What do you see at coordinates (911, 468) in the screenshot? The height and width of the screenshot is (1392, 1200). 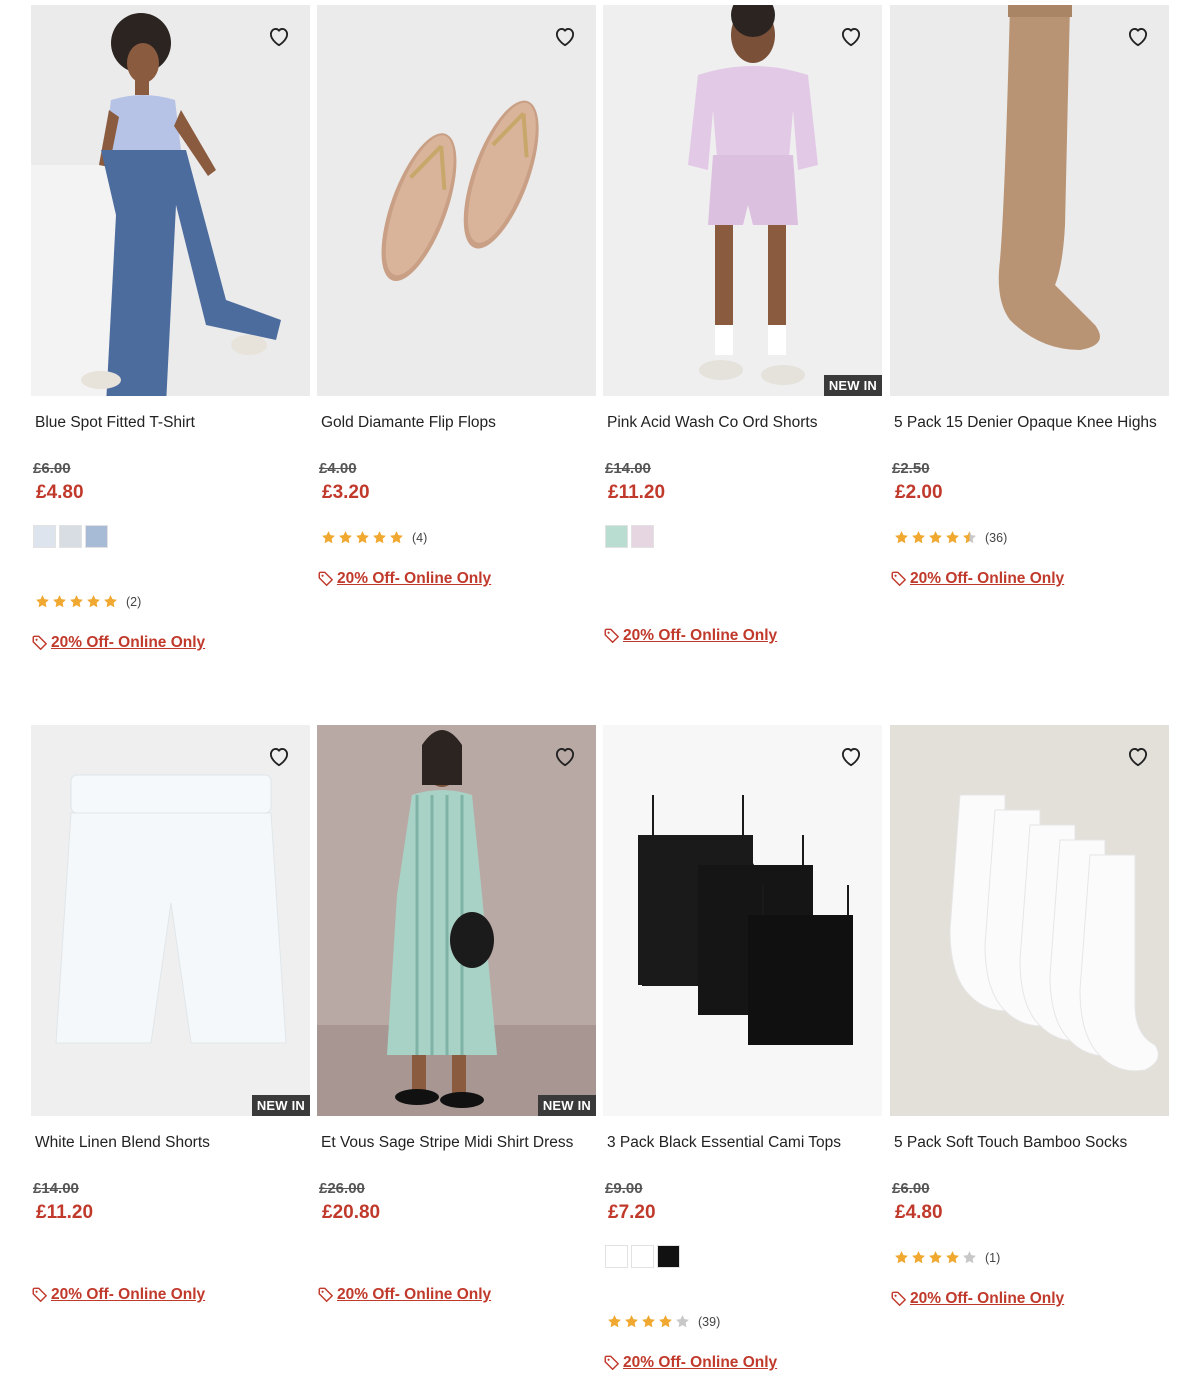 I see `was-price: £2.50` at bounding box center [911, 468].